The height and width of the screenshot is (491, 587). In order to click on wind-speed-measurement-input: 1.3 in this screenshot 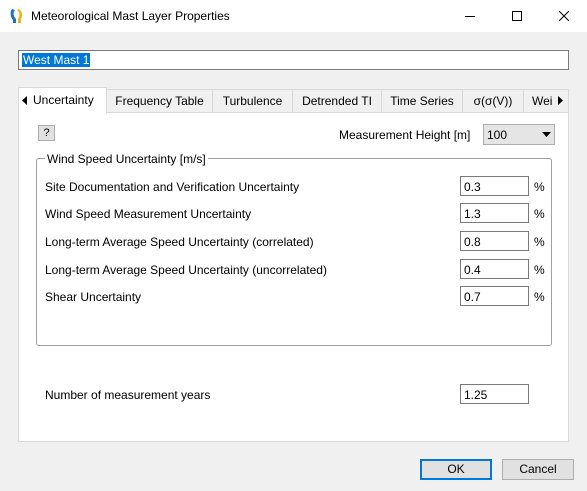, I will do `click(494, 213)`.